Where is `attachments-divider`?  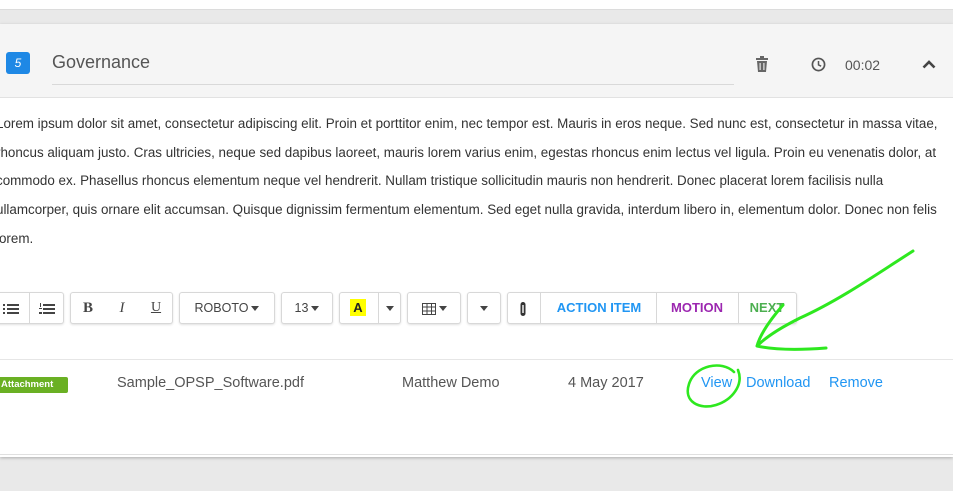
attachments-divider is located at coordinates (476, 359).